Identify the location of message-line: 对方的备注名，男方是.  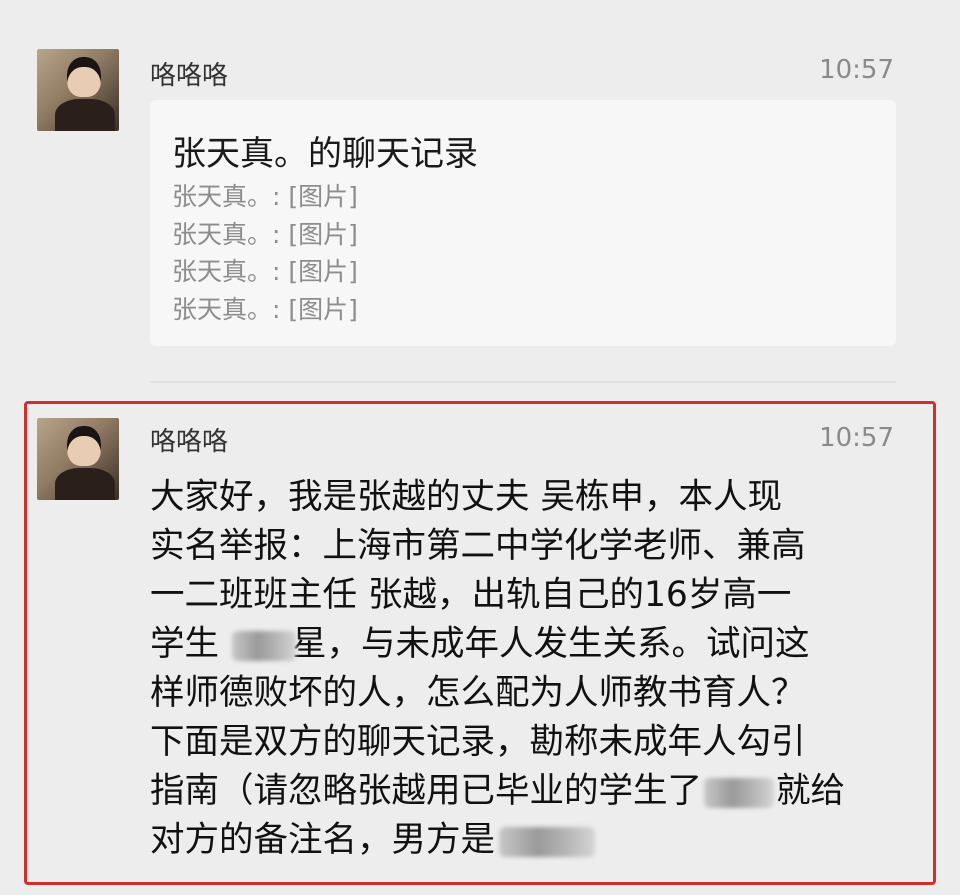
(522, 840).